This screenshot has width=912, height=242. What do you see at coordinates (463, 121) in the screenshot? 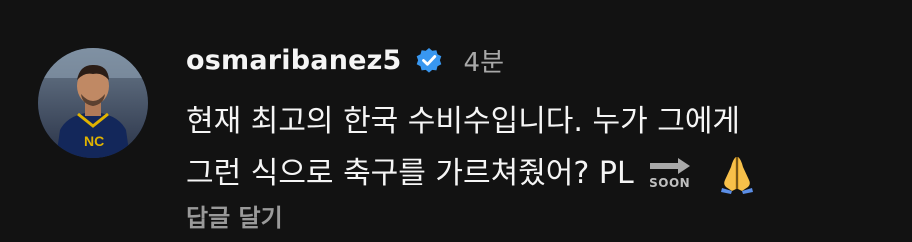
I see `comment-text-line-1: 현재 최고의 한국 수비수입니다. 누가 그에게` at bounding box center [463, 121].